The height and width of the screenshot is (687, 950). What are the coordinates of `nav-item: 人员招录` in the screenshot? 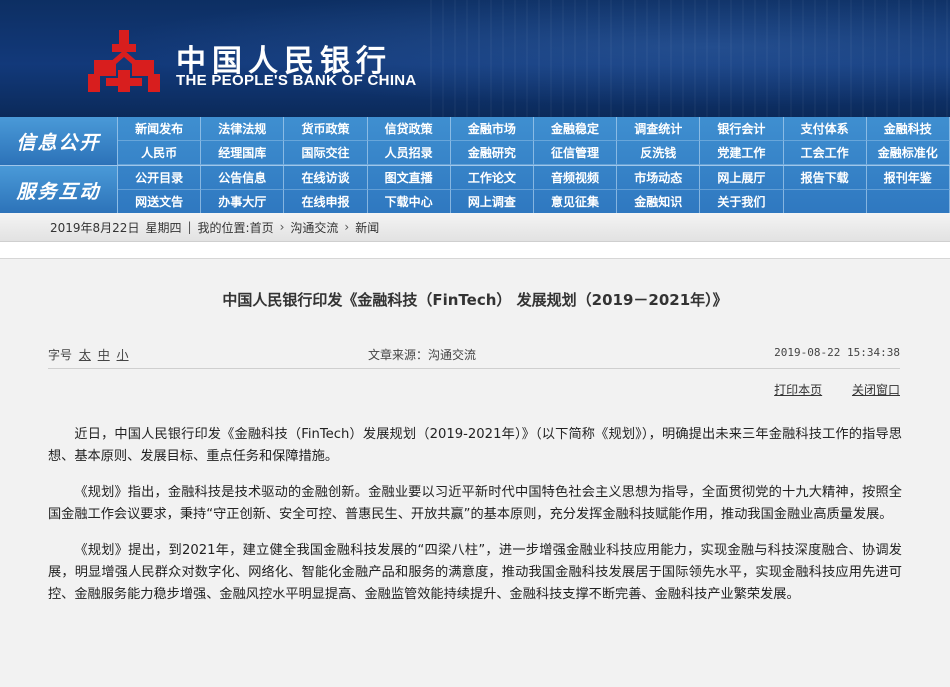 It's located at (409, 153).